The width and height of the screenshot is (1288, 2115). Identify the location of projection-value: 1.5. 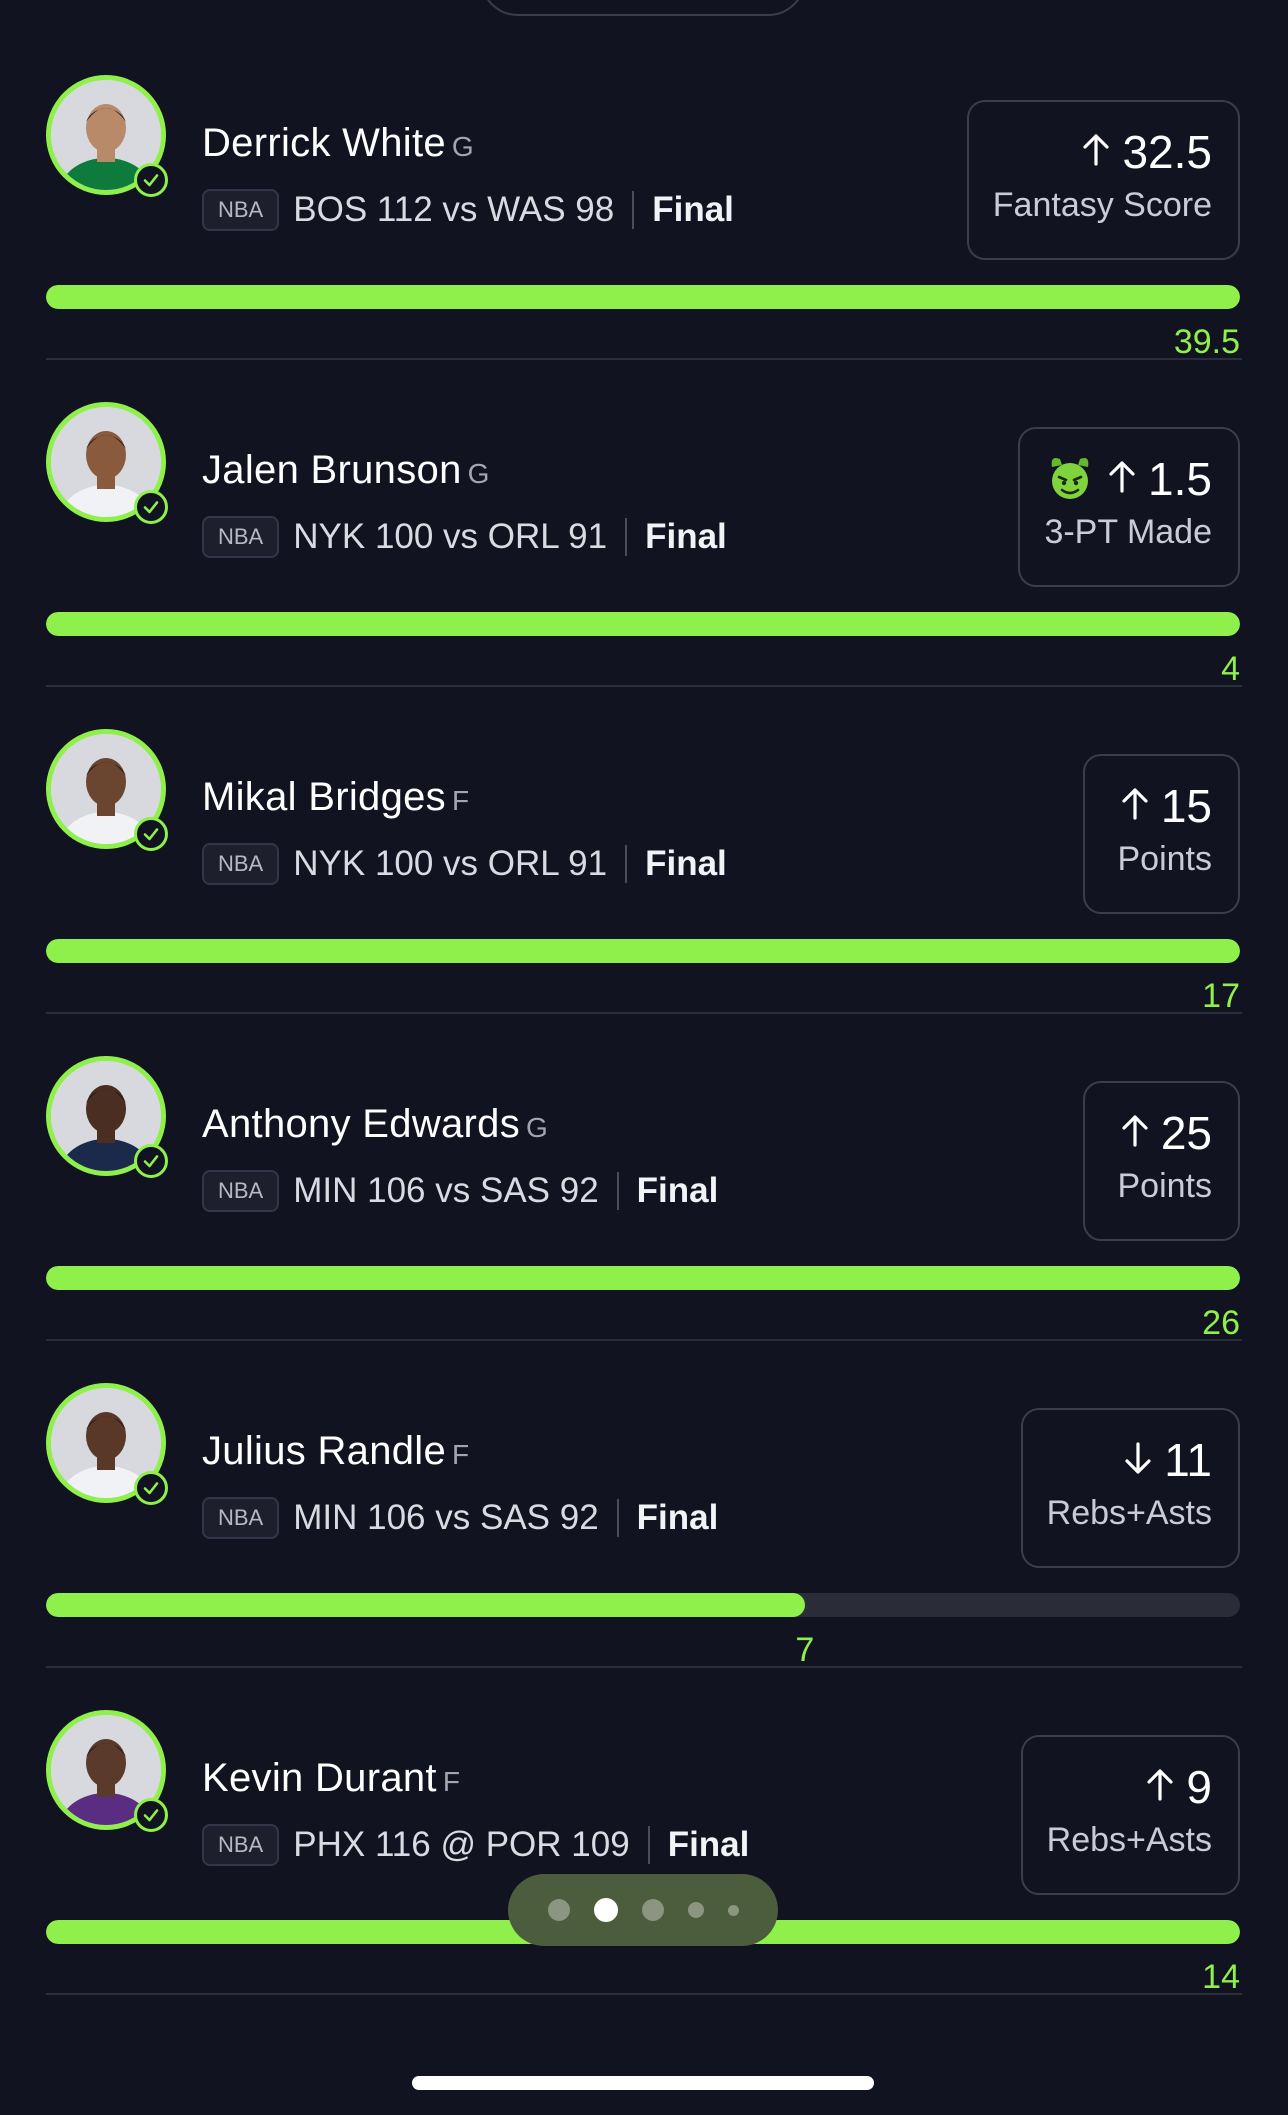
(1180, 479).